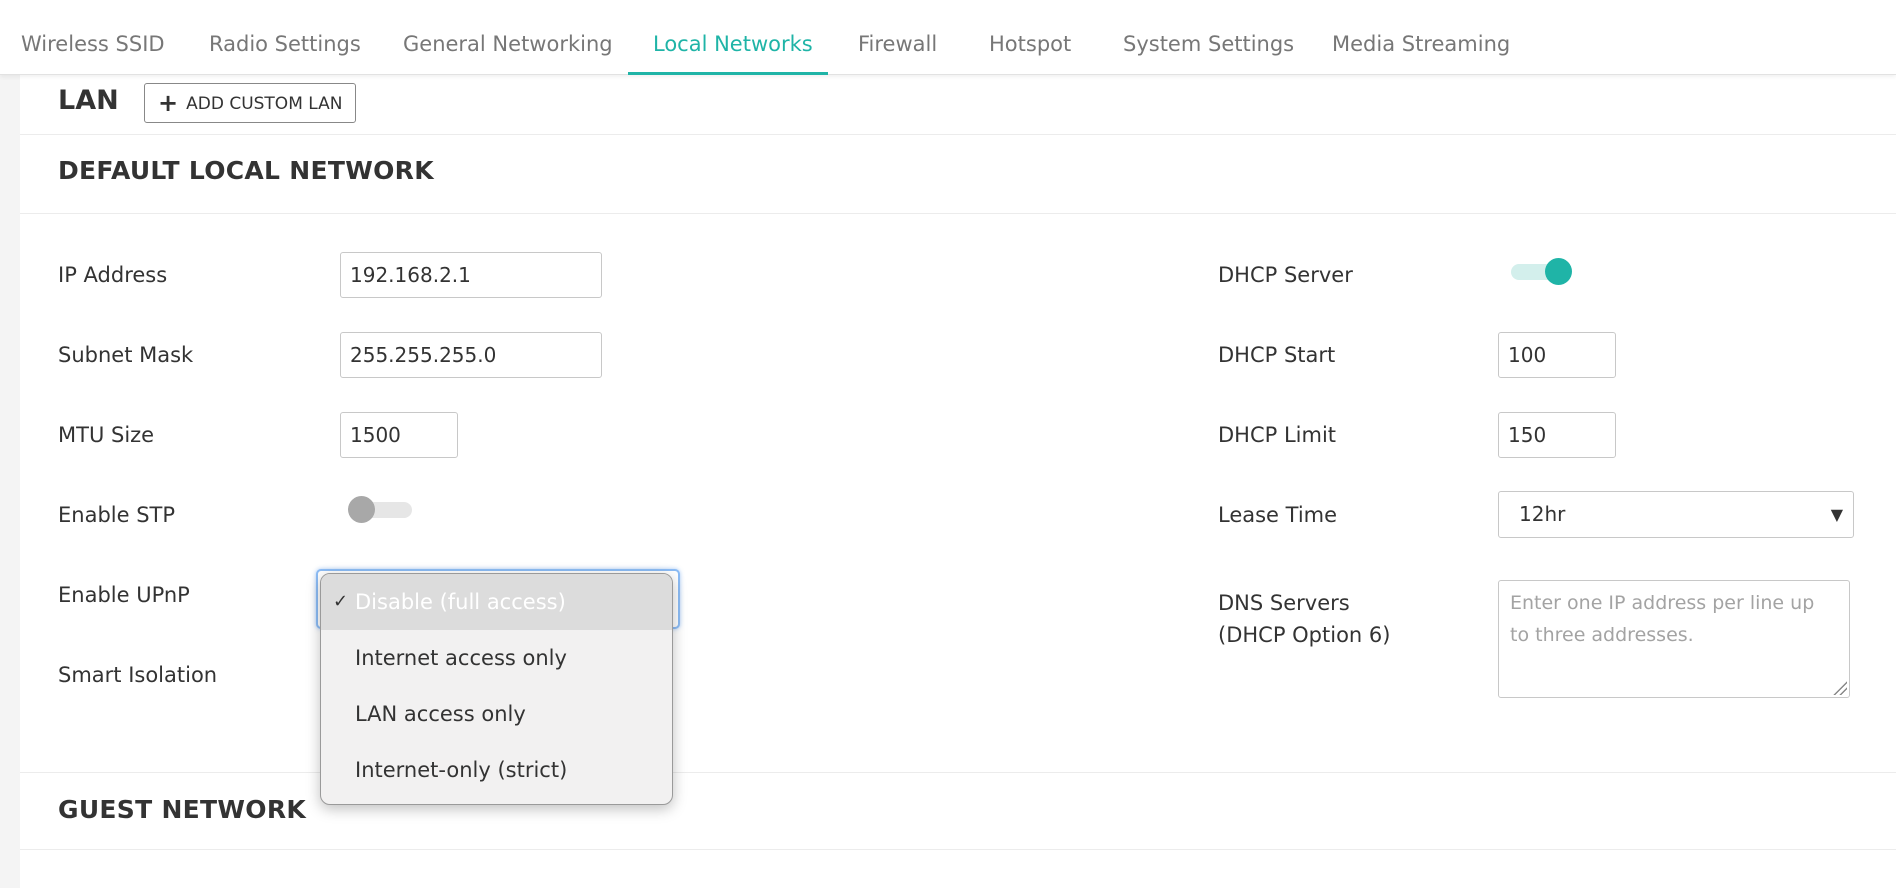  Describe the element at coordinates (1285, 275) in the screenshot. I see `dhcp-server-label: DHCP Server` at that location.